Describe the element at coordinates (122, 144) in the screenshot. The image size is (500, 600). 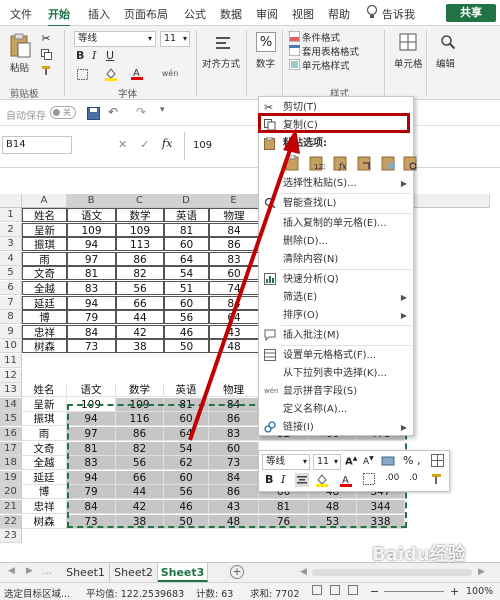
I see `cancel-icon: ✕` at that location.